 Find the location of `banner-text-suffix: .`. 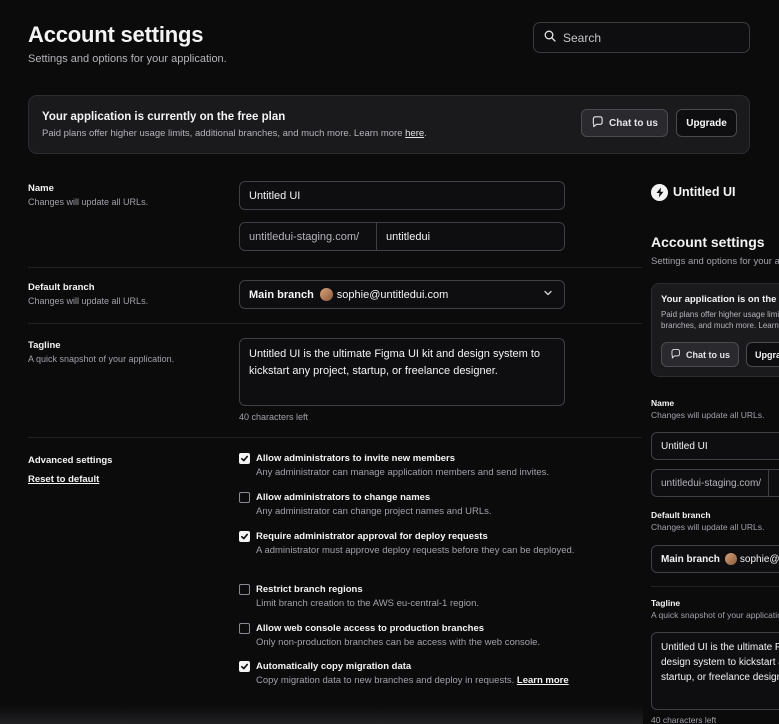

banner-text-suffix: . is located at coordinates (425, 133).